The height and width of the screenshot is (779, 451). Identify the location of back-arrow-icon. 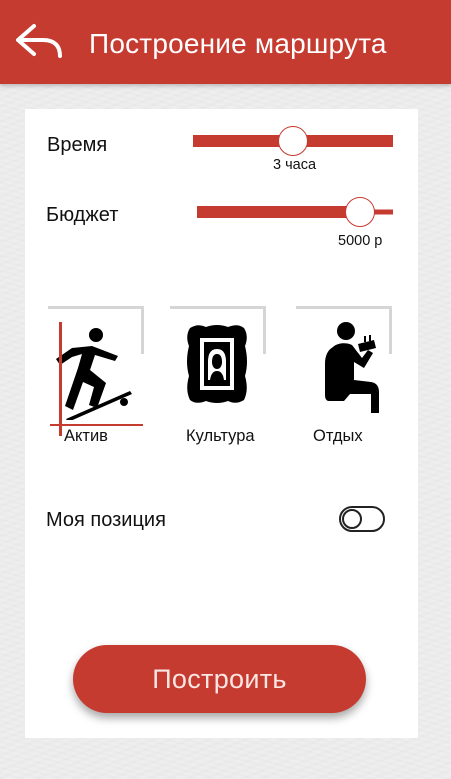
(39, 41).